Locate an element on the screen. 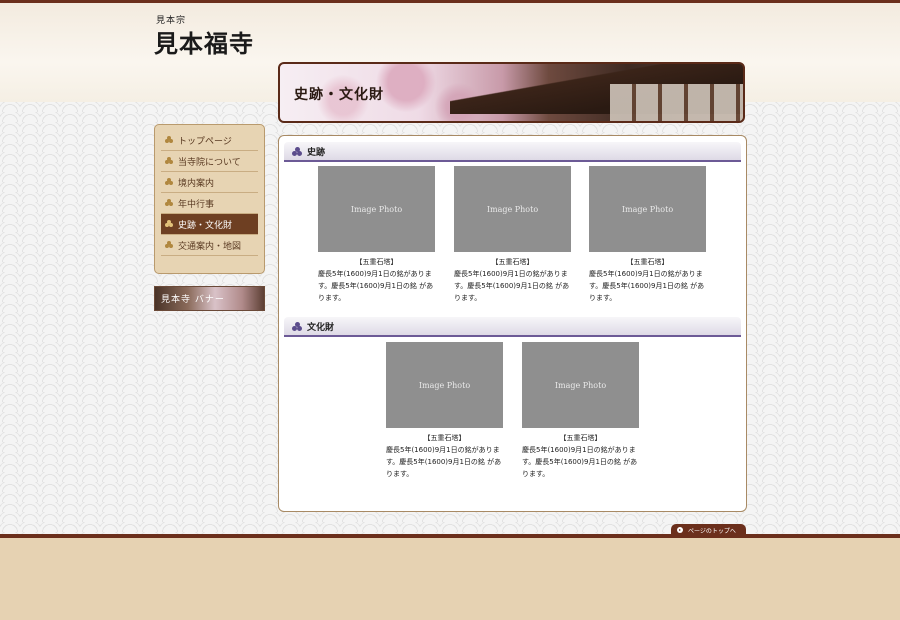 The height and width of the screenshot is (620, 900). sidebar-item-events: 年中行事 is located at coordinates (209, 203).